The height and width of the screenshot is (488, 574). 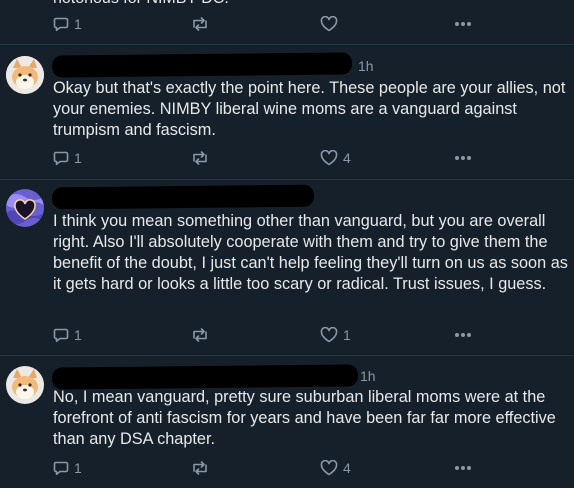 I want to click on like-button, so click(x=329, y=24).